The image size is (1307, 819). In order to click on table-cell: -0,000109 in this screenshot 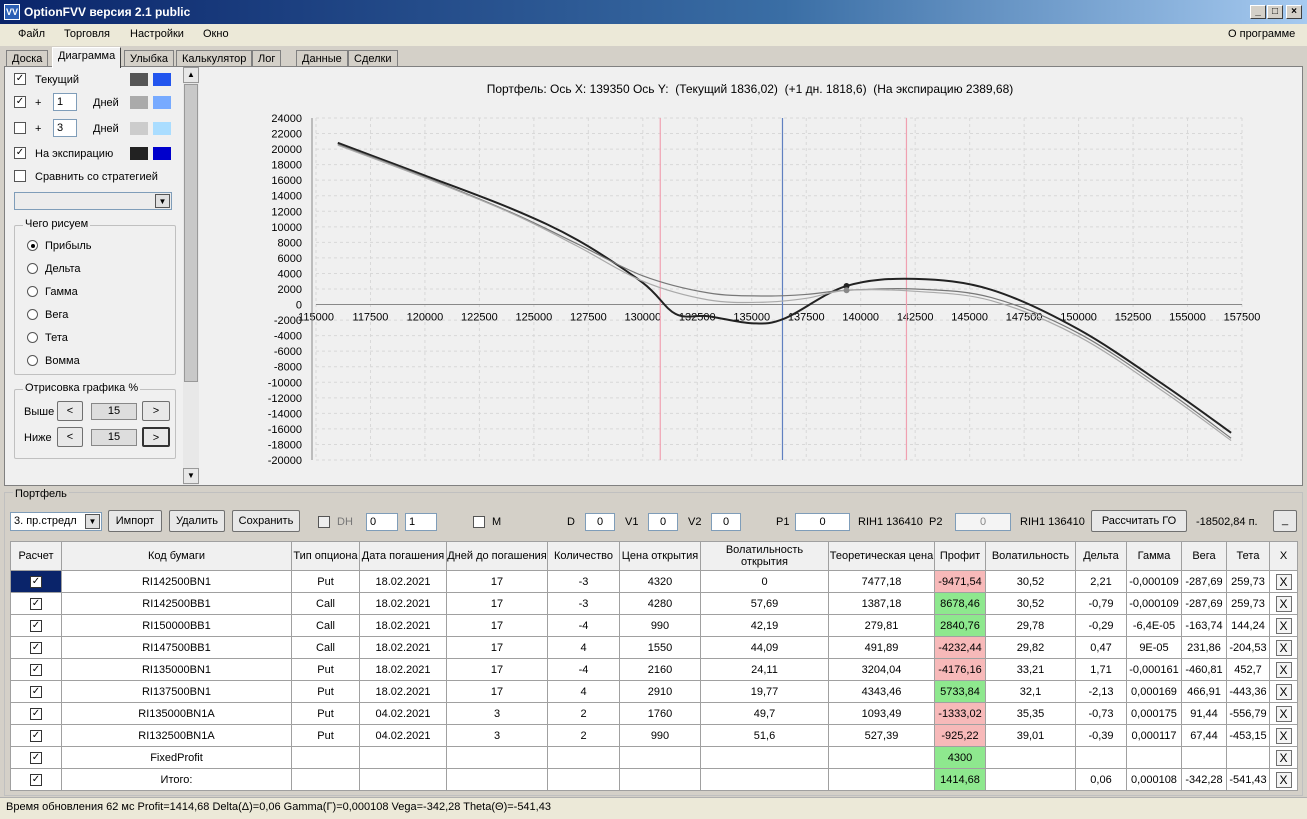, I will do `click(1154, 581)`.